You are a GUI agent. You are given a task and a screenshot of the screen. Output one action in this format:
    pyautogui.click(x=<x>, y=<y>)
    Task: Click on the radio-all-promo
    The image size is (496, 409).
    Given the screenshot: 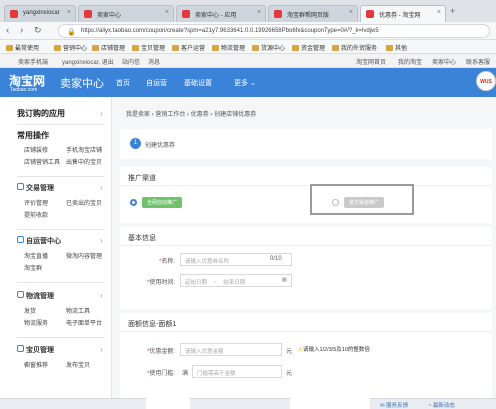 What is the action you would take?
    pyautogui.click(x=133, y=202)
    